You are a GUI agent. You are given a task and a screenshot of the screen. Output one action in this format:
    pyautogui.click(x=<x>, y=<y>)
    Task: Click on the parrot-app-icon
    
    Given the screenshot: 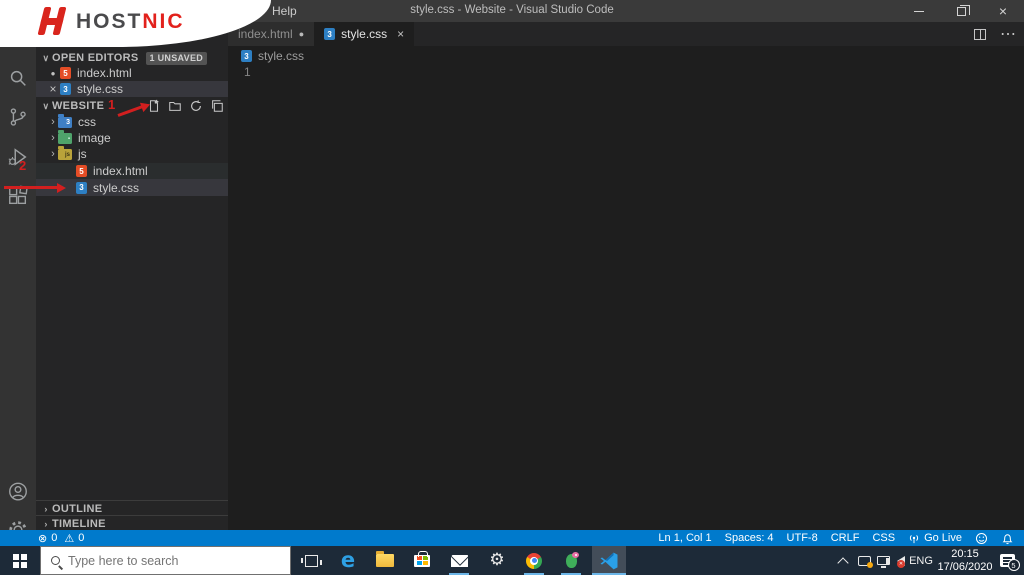 What is the action you would take?
    pyautogui.click(x=572, y=559)
    